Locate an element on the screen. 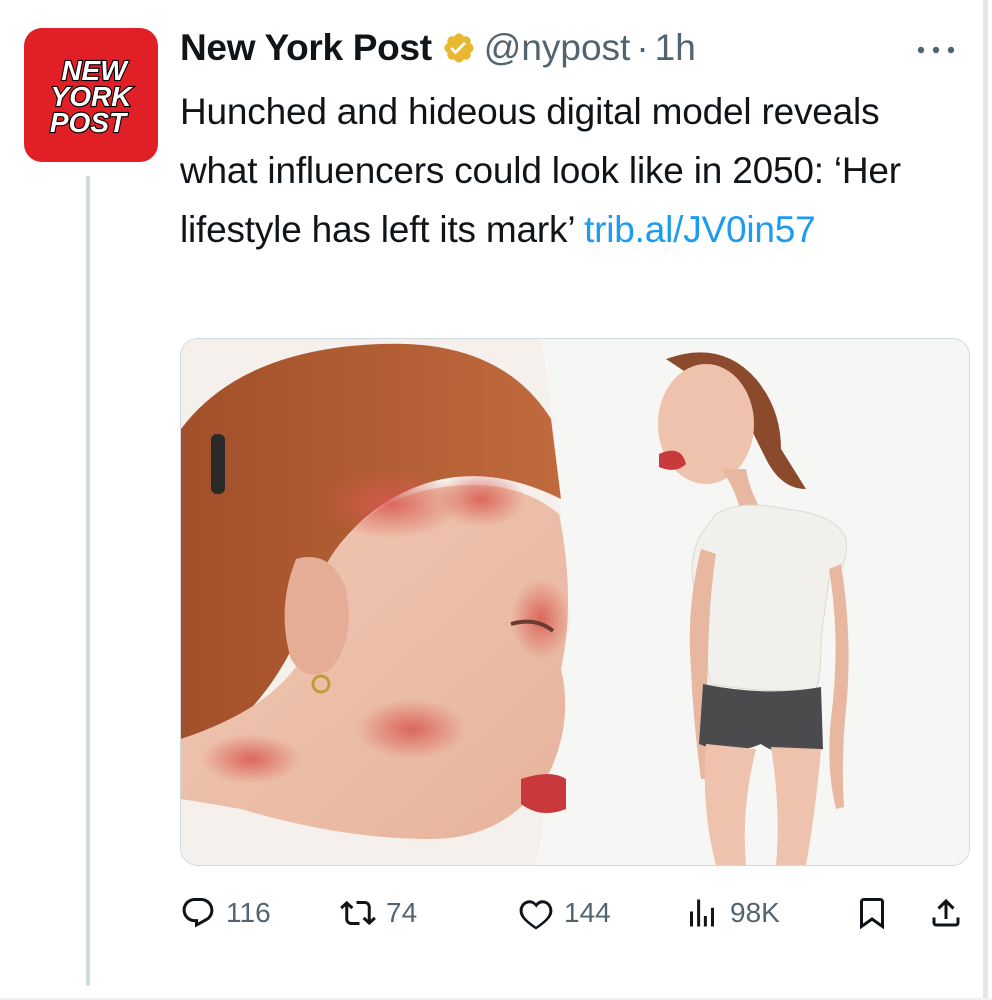 The width and height of the screenshot is (992, 1000). scrollbar-thumb is located at coordinates (985, 500).